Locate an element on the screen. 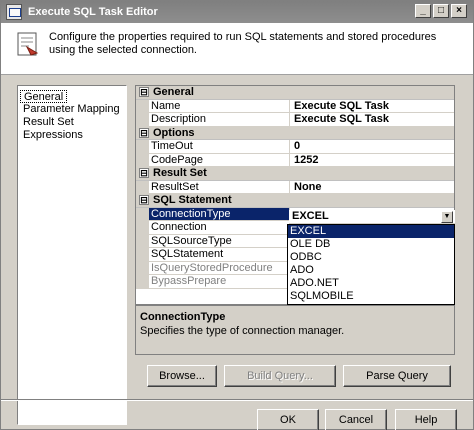 The image size is (474, 430). category-label: Result Set is located at coordinates (180, 173).